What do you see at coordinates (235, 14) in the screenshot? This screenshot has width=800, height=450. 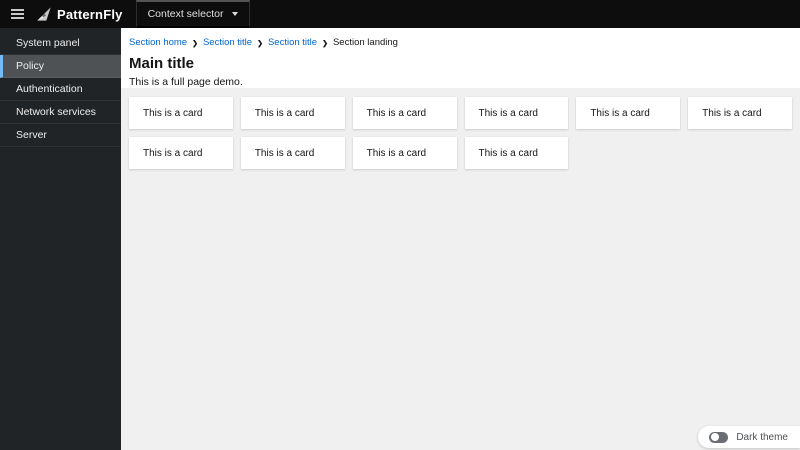 I see `chevron-down-icon` at bounding box center [235, 14].